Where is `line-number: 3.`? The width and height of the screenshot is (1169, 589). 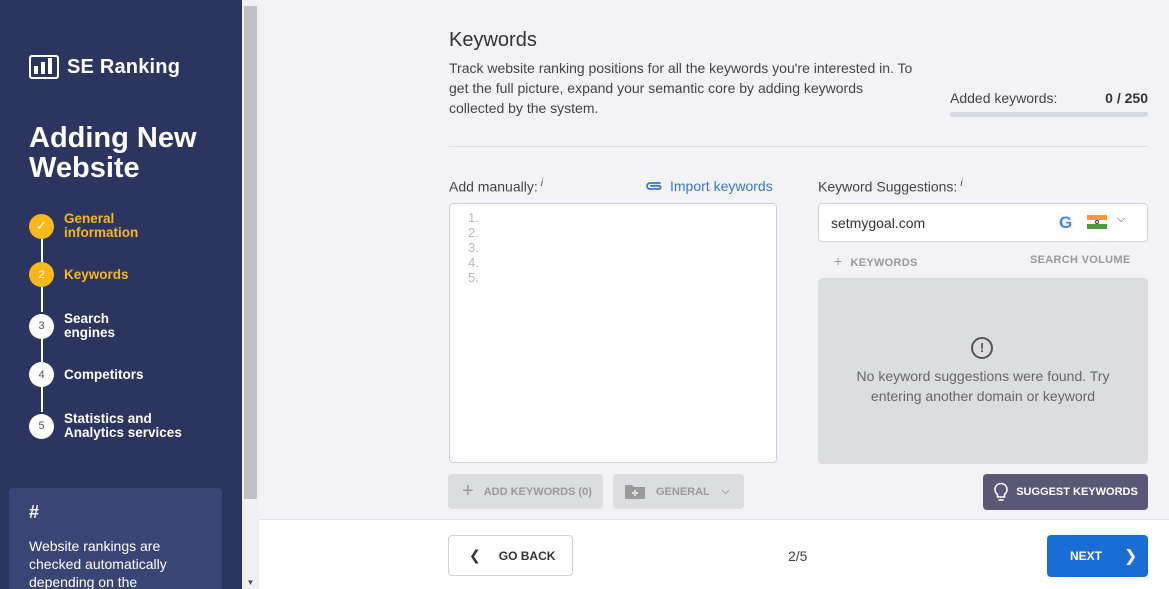
line-number: 3. is located at coordinates (473, 247).